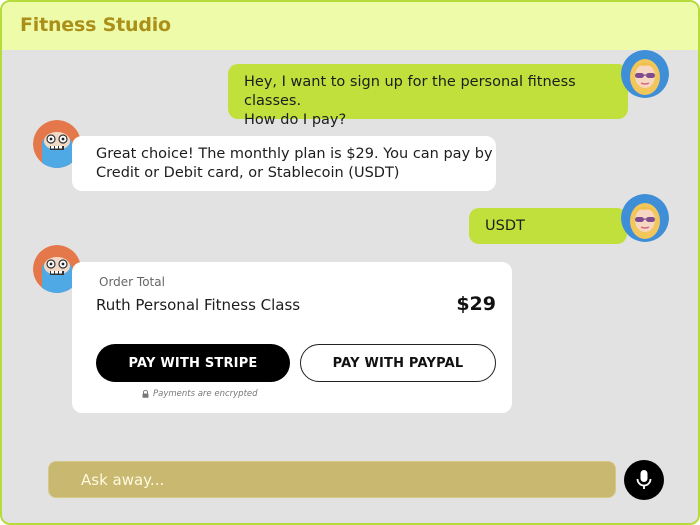 This screenshot has width=700, height=525. Describe the element at coordinates (205, 394) in the screenshot. I see `secure-note-text: Payments are encrypted` at that location.